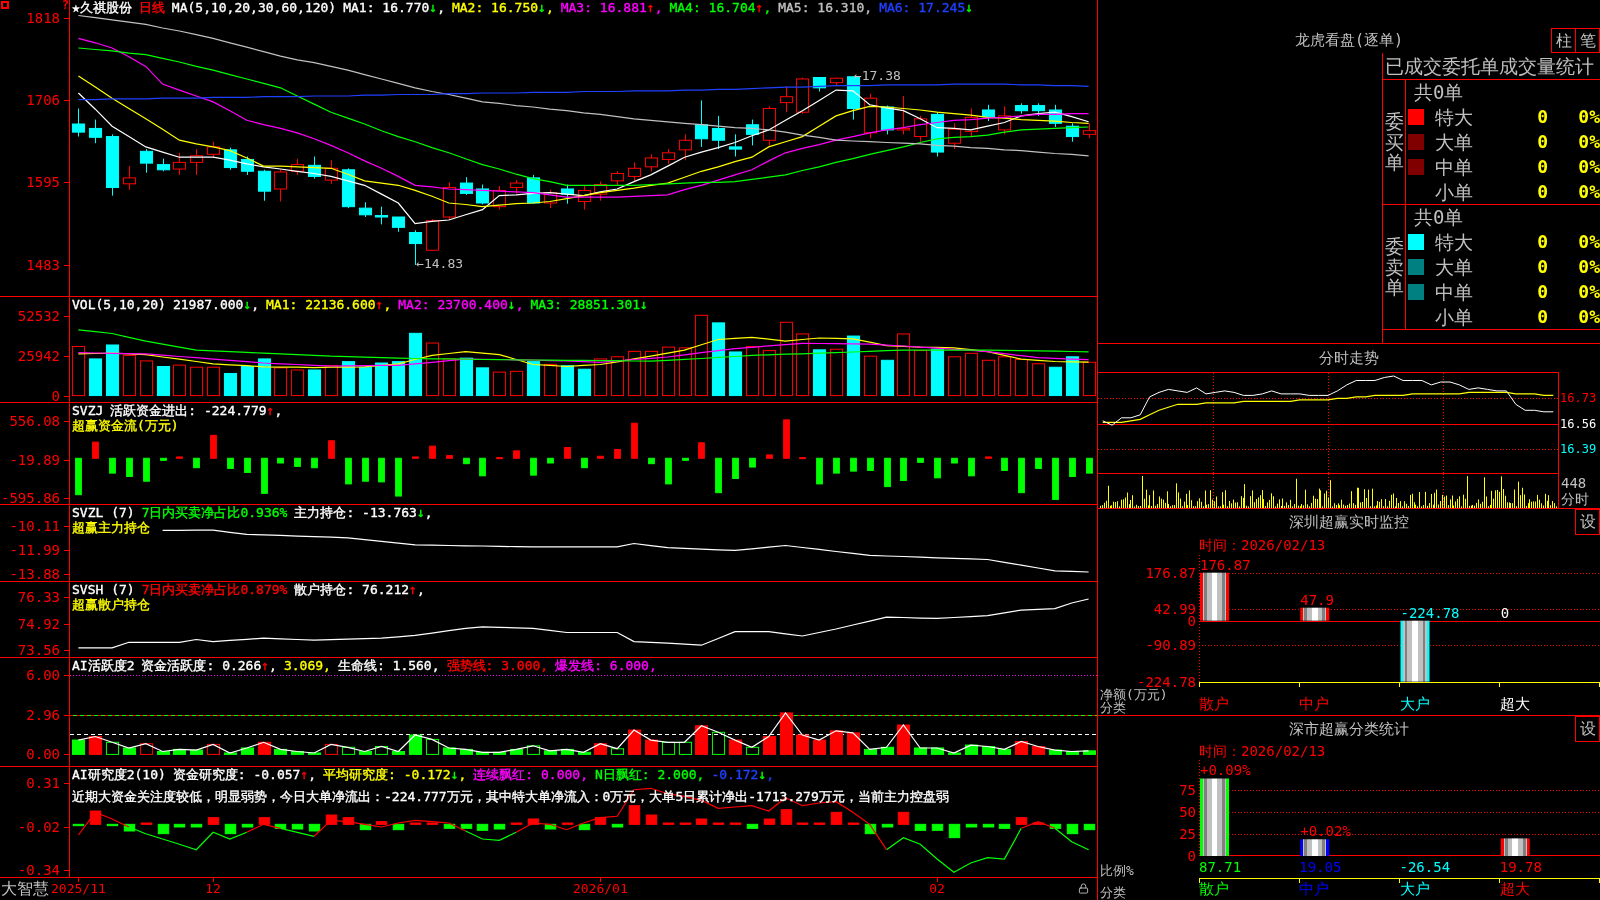 Image resolution: width=1600 pixels, height=900 pixels. I want to click on bar, so click(1315, 614).